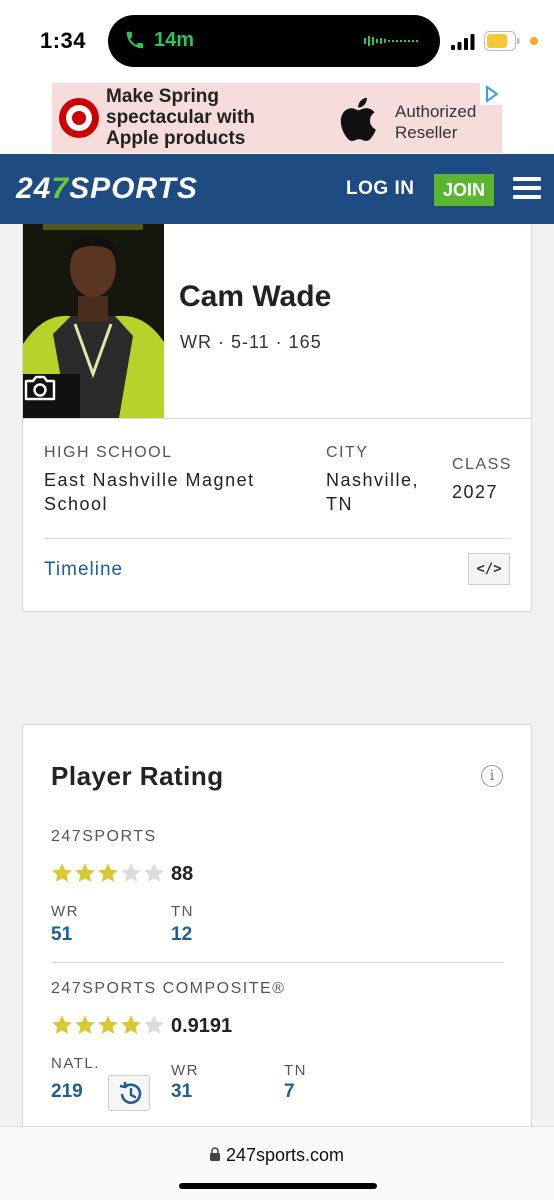 This screenshot has height=1200, width=554. Describe the element at coordinates (373, 492) in the screenshot. I see `city-value: Nashville, TN` at that location.